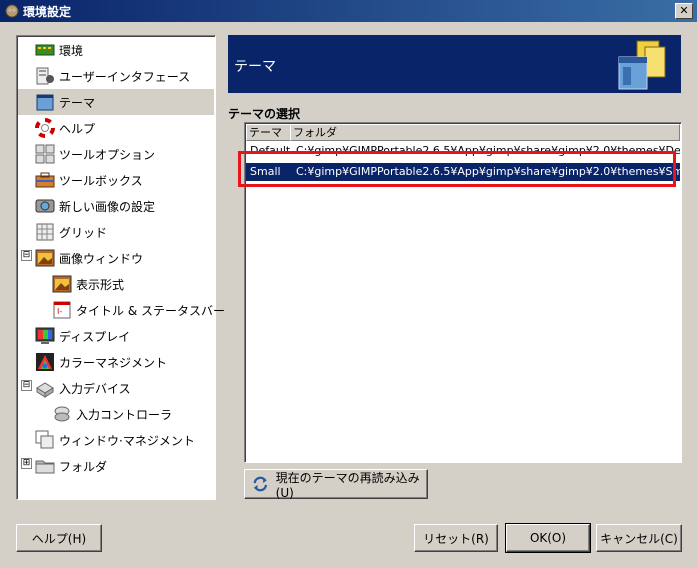  What do you see at coordinates (264, 114) in the screenshot?
I see `theme-selection-title: テーマの選択` at bounding box center [264, 114].